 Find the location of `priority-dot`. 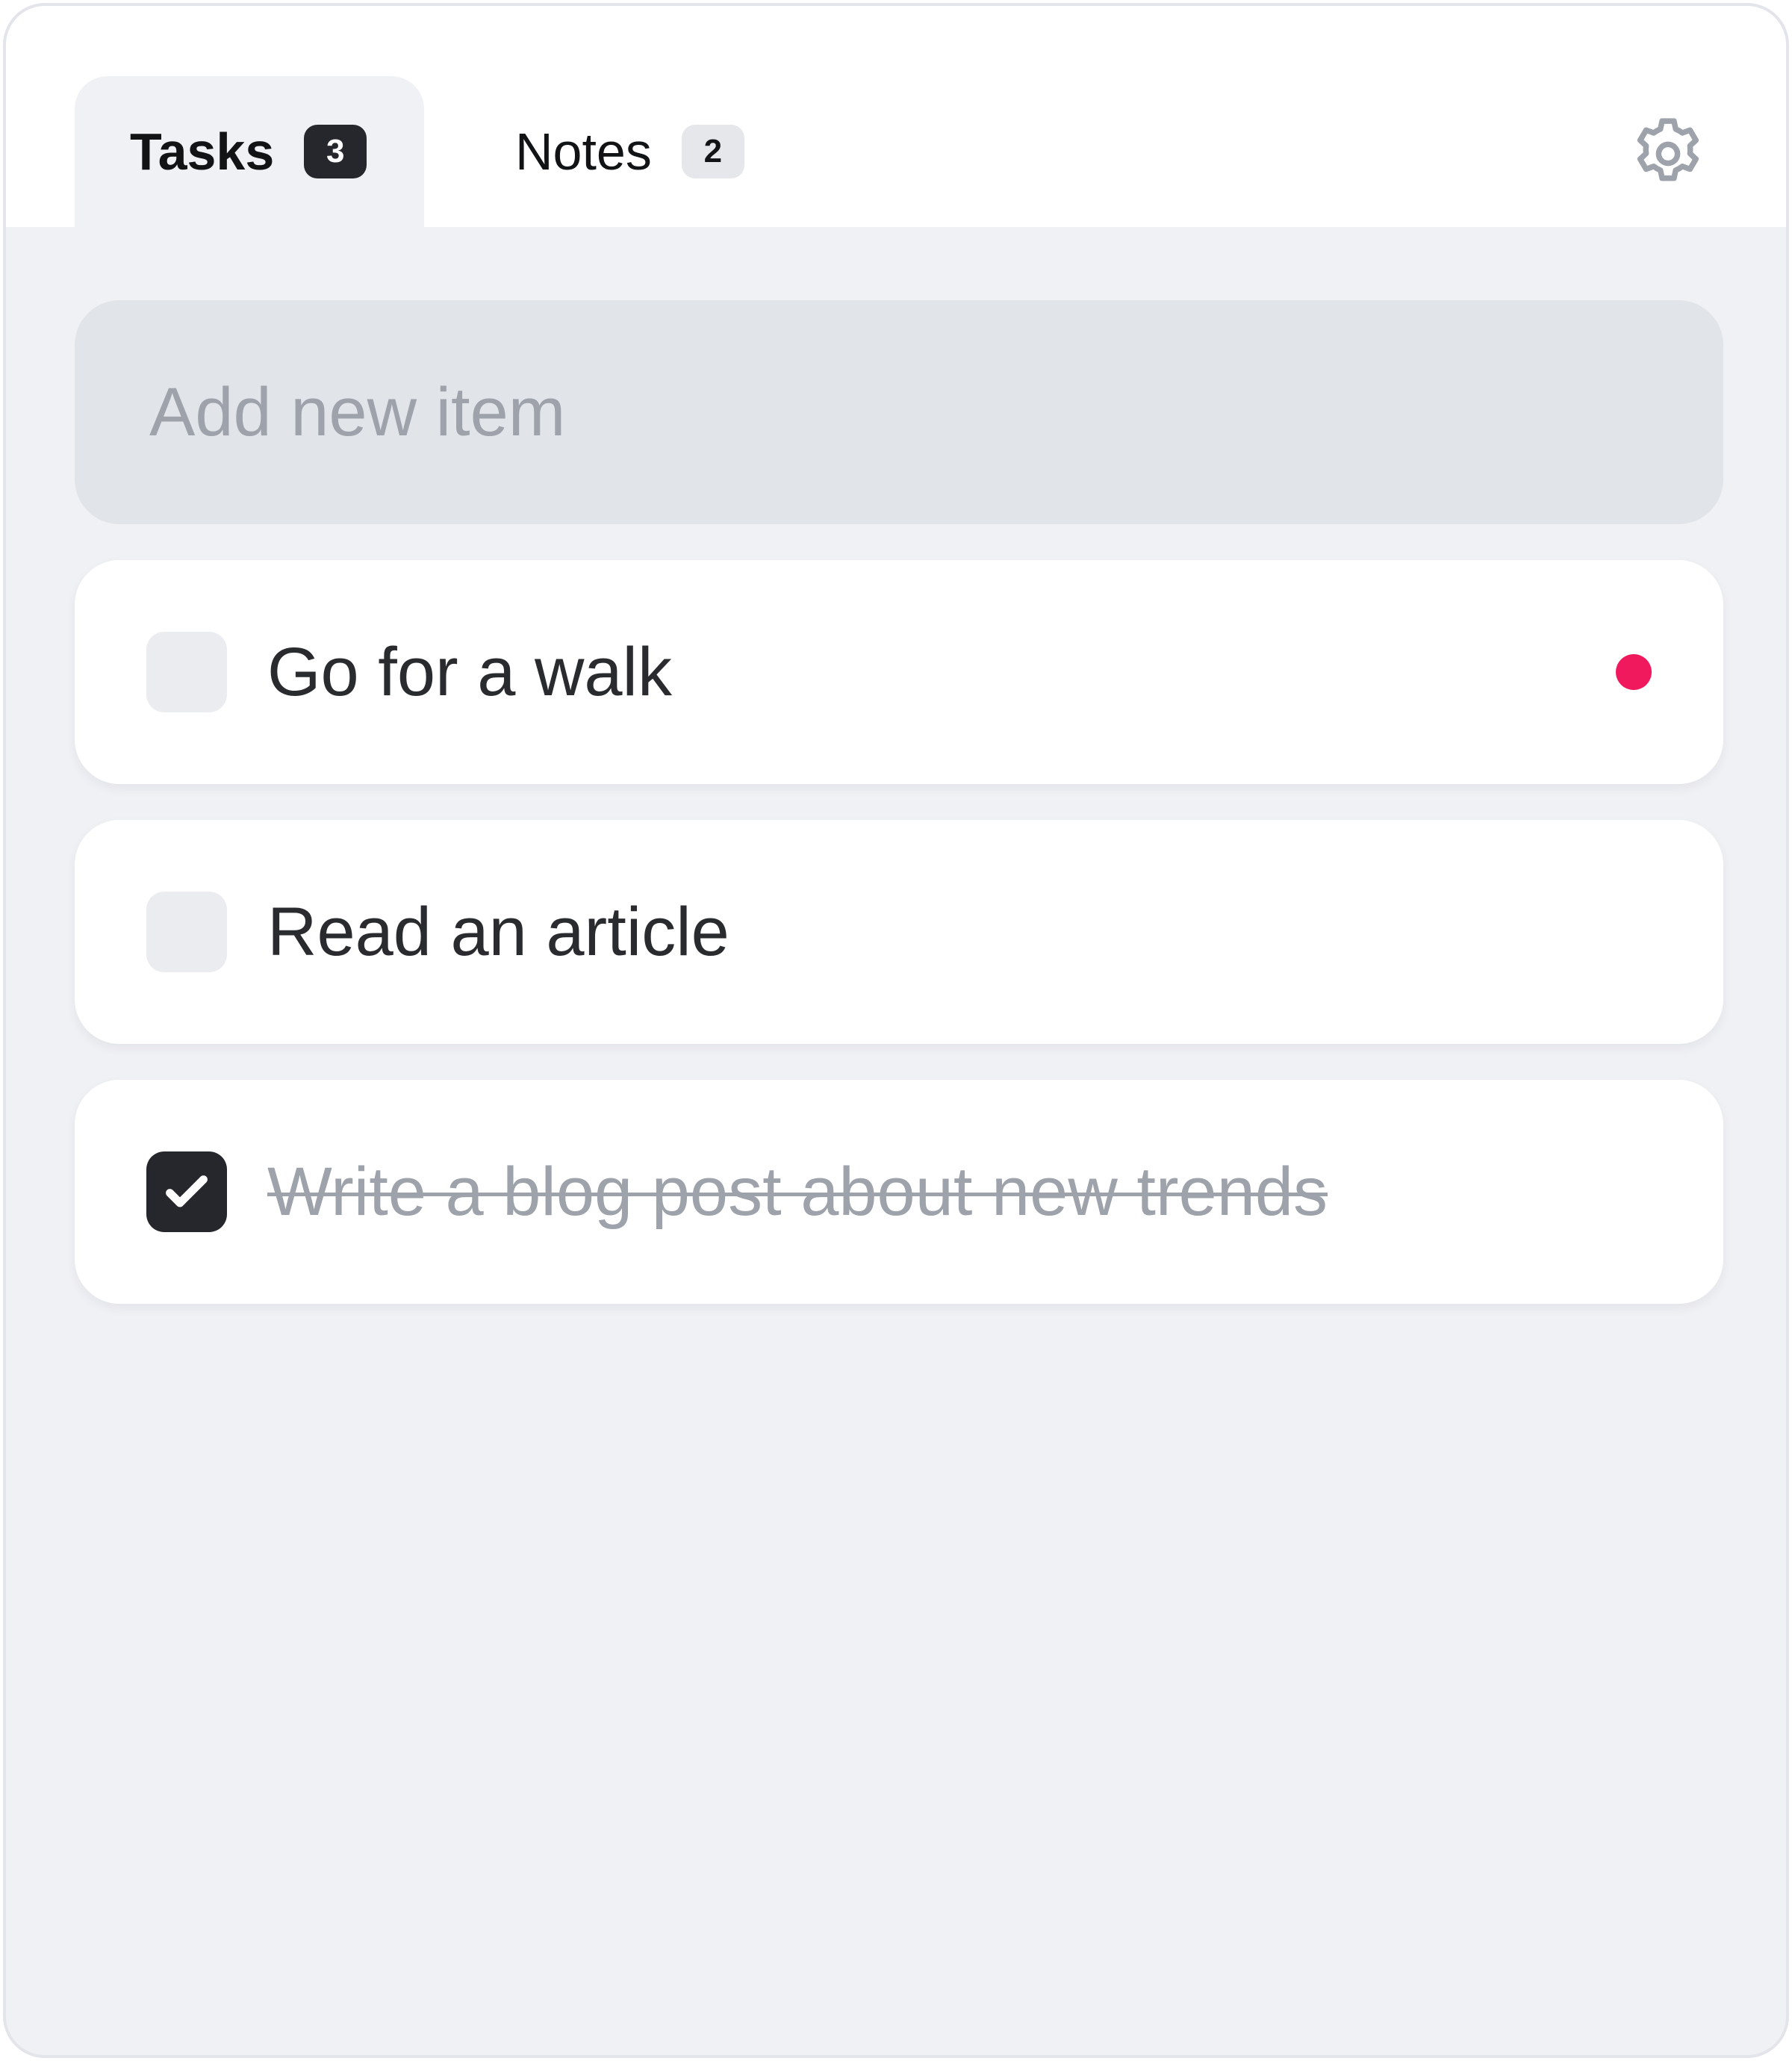

priority-dot is located at coordinates (1634, 672).